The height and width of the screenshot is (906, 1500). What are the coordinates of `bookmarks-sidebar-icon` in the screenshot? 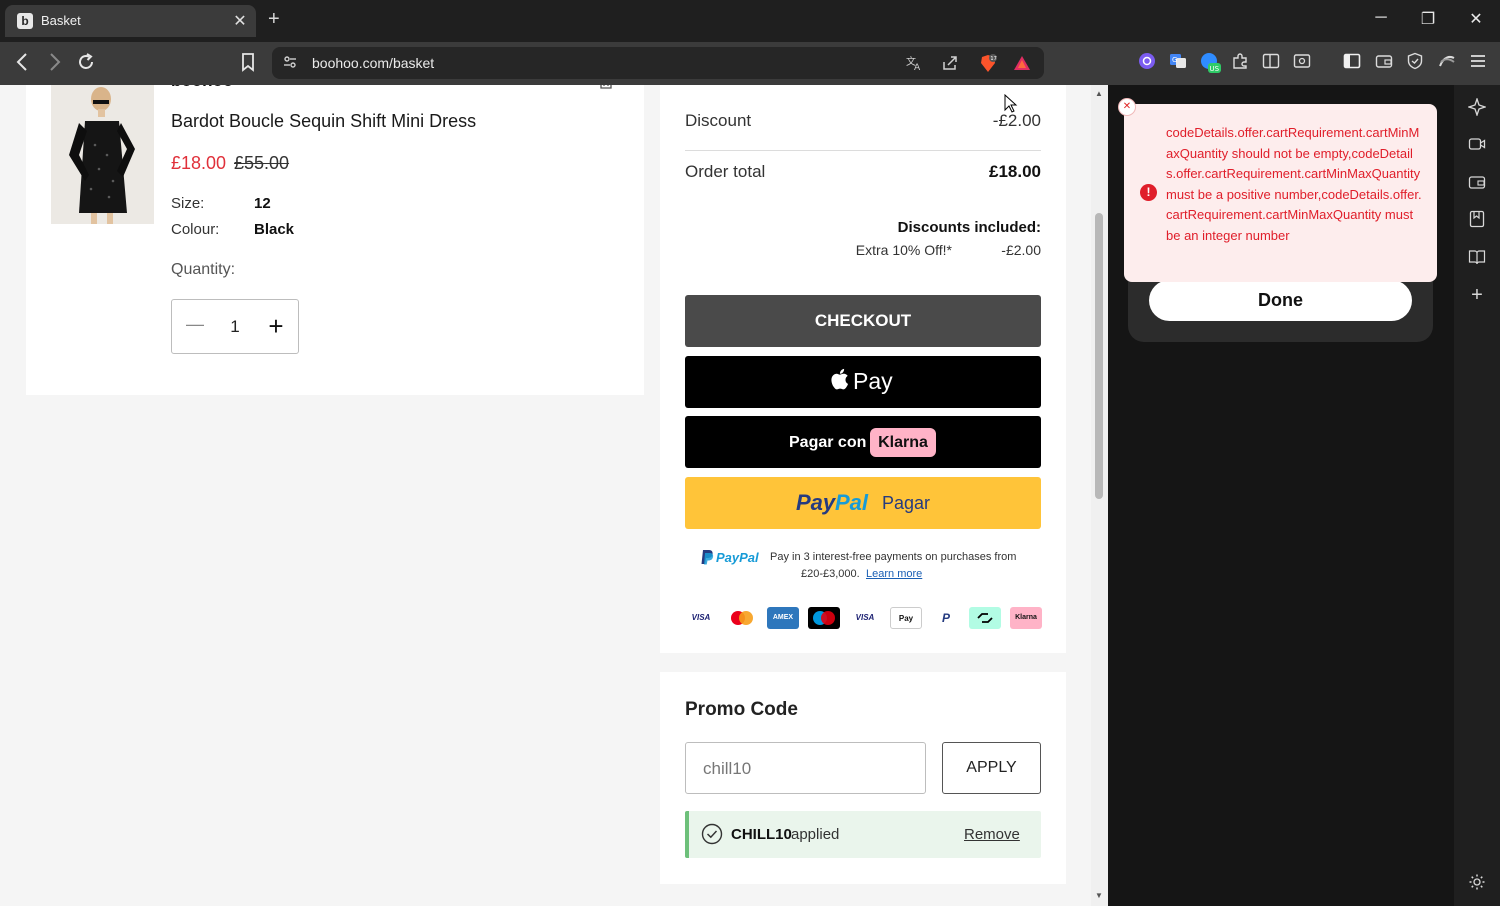 It's located at (1477, 220).